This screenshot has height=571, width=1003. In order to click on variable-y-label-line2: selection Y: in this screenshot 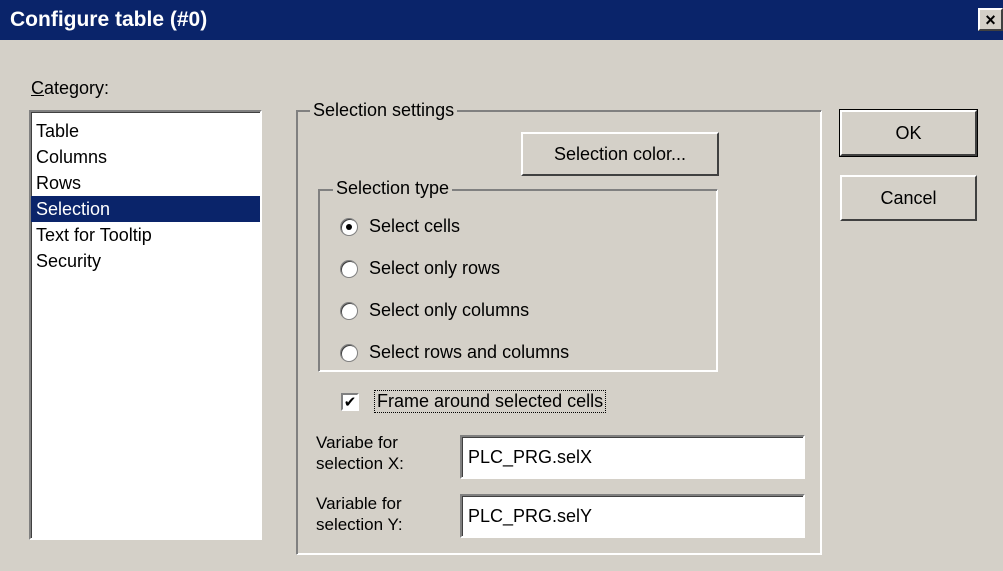, I will do `click(359, 524)`.